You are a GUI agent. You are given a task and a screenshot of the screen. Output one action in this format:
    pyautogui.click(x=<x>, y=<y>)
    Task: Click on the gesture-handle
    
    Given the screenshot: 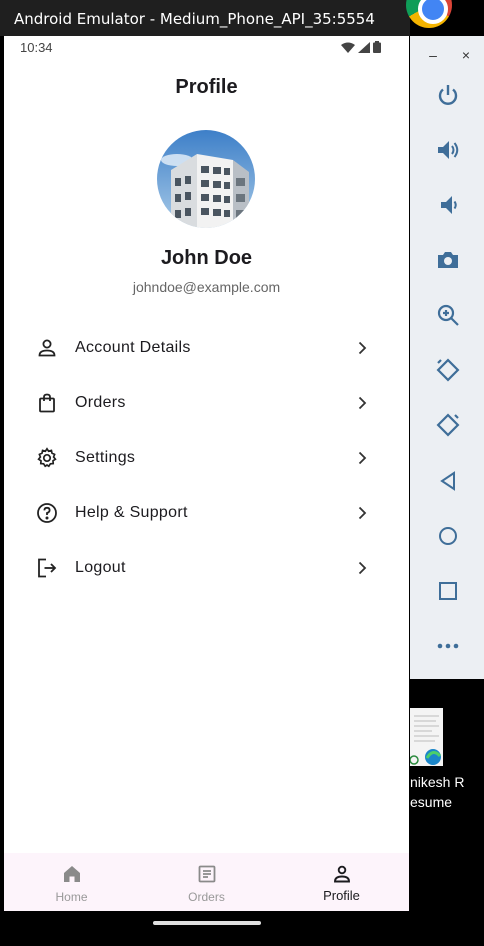 What is the action you would take?
    pyautogui.click(x=207, y=923)
    